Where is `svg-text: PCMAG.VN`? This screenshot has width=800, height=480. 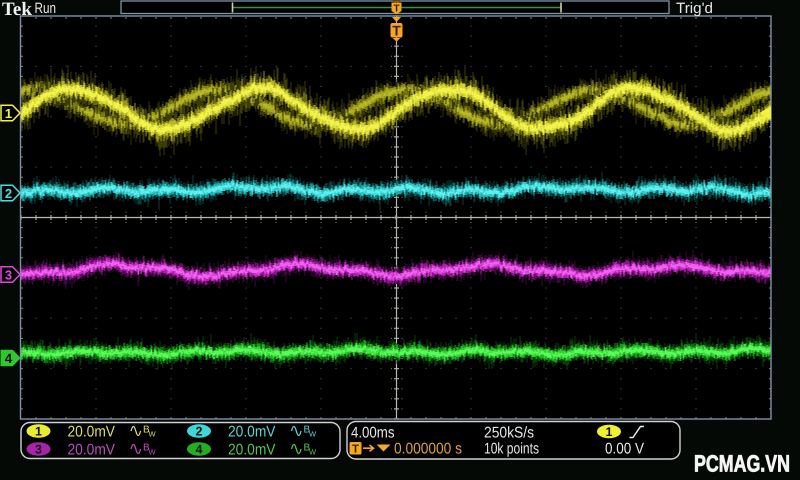 svg-text: PCMAG.VN is located at coordinates (742, 464).